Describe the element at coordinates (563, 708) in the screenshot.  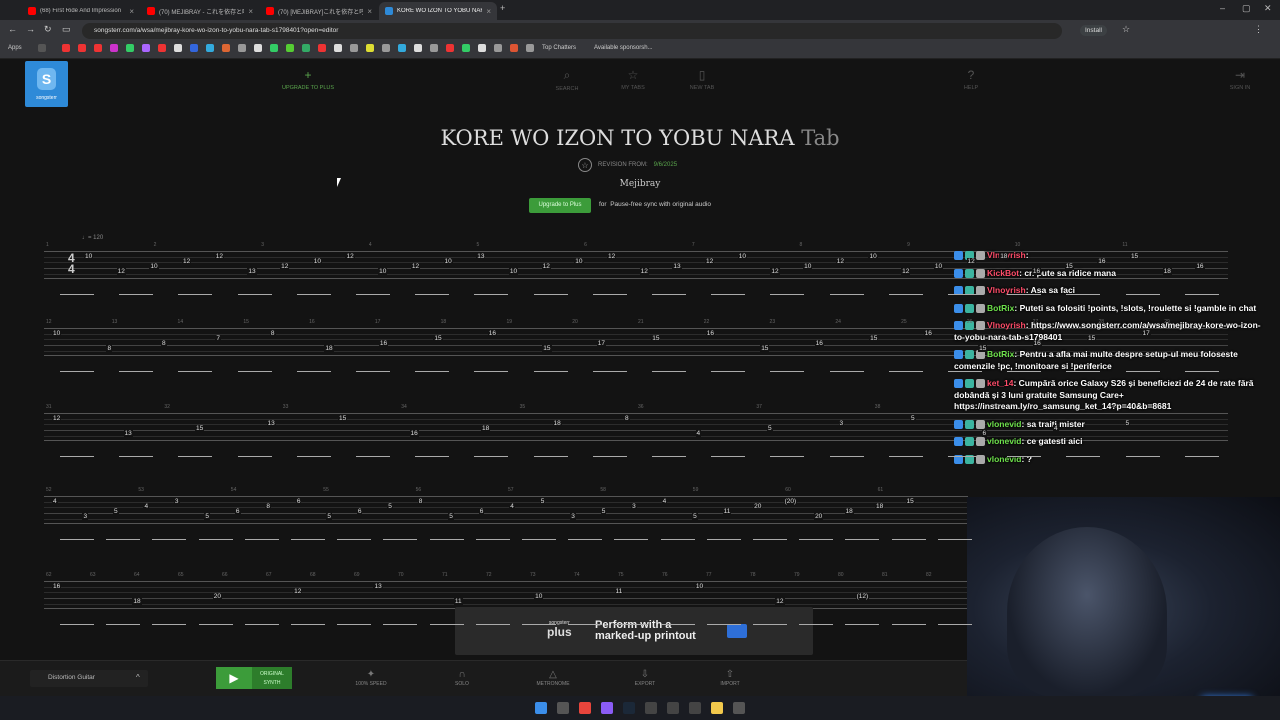
I see `search-taskbar-icon` at that location.